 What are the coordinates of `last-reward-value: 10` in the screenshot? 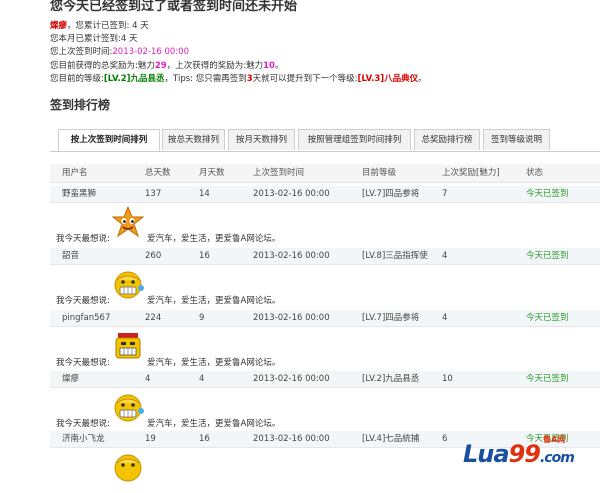 It's located at (269, 65).